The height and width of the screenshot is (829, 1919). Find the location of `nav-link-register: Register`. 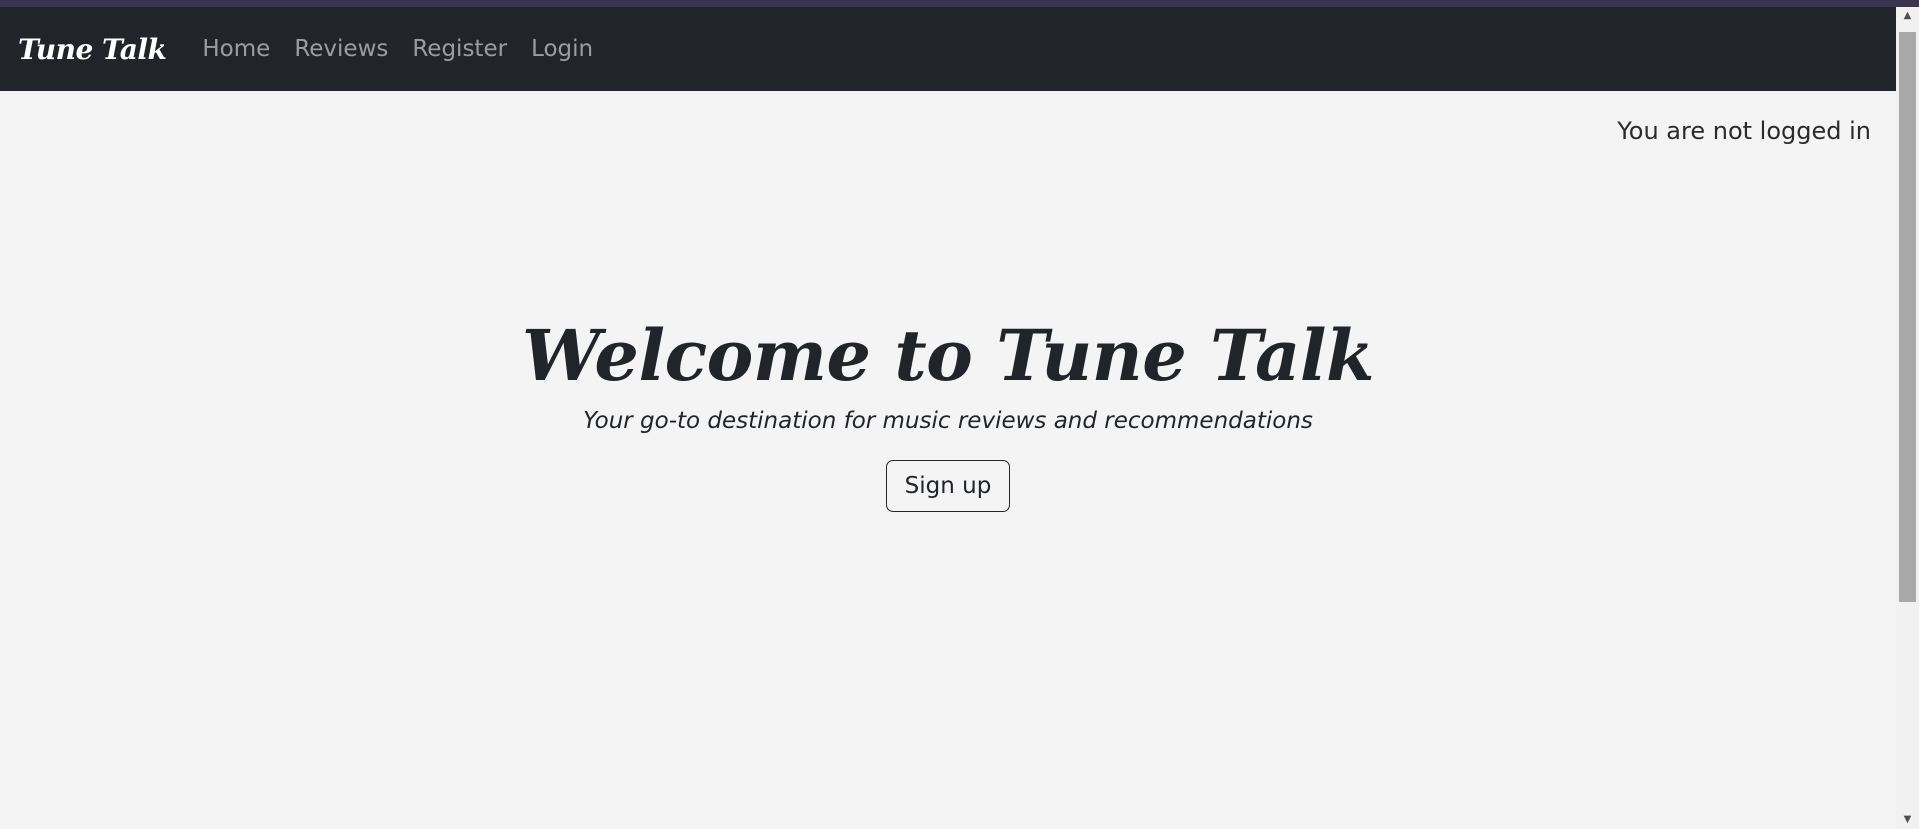

nav-link-register: Register is located at coordinates (459, 49).